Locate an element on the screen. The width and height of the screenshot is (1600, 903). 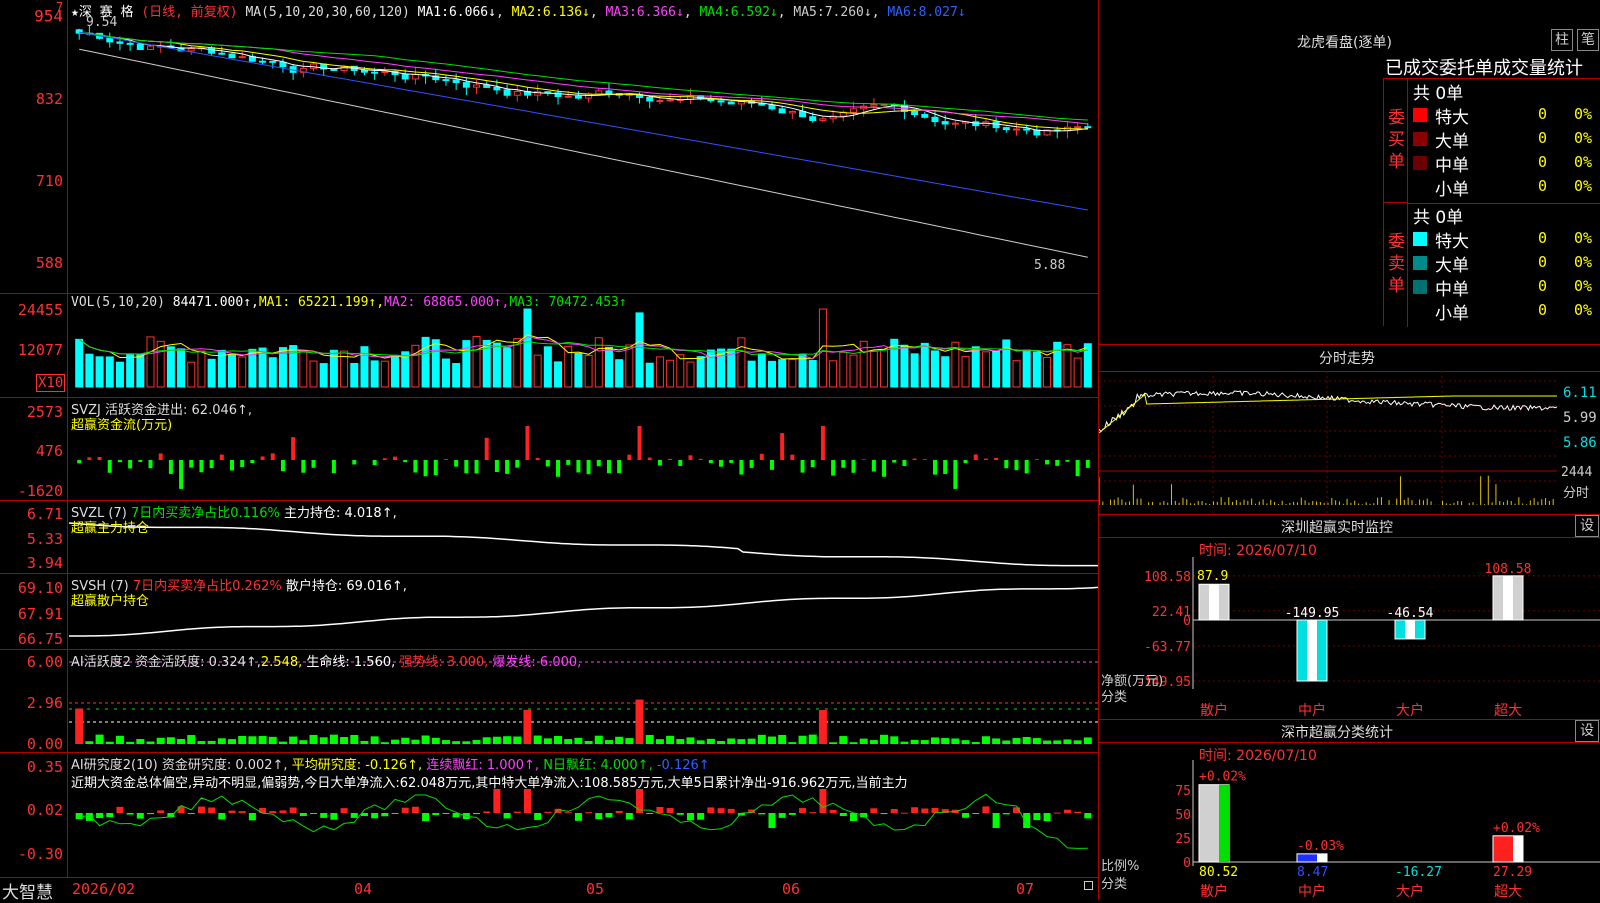
order-row: 大单00% is located at coordinates (1504, 139).